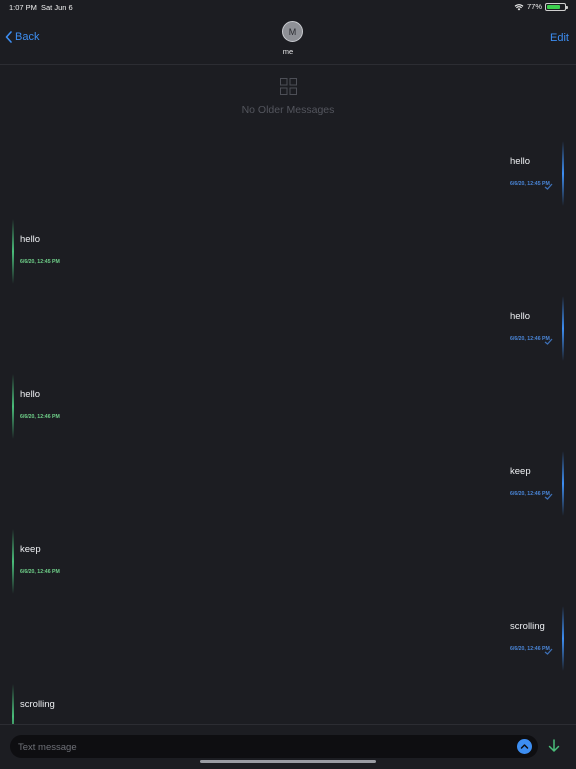 The width and height of the screenshot is (576, 769). Describe the element at coordinates (288, 110) in the screenshot. I see `no-older-messages-label: No Older Messages` at that location.